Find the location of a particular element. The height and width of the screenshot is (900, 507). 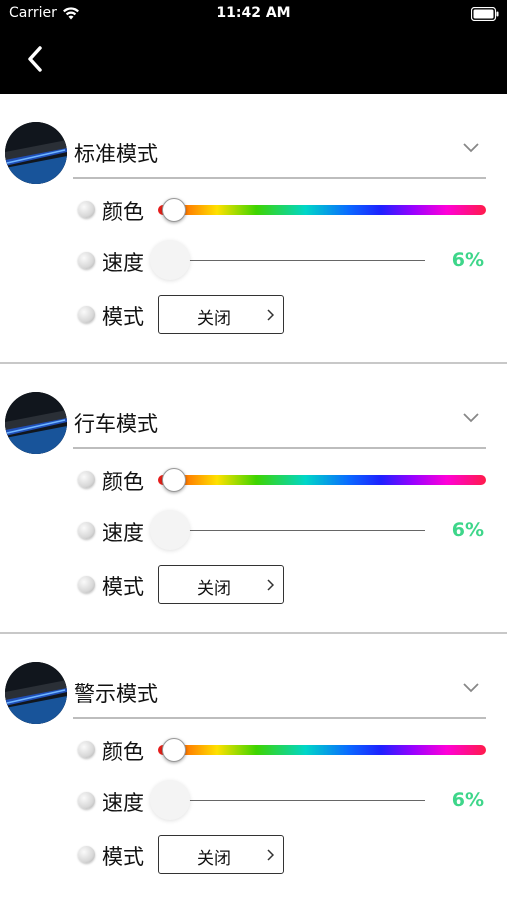

mode-title: 行车模式 is located at coordinates (116, 424).